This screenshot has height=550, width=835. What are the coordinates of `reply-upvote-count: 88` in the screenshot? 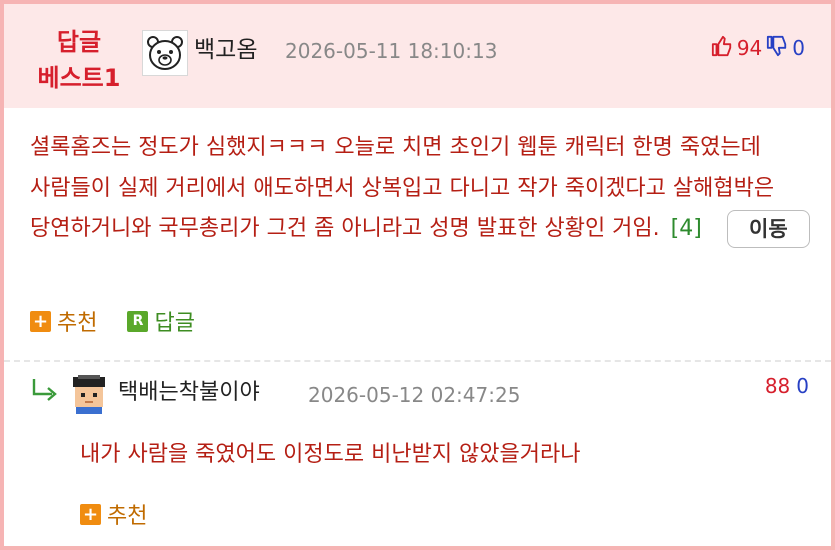 It's located at (777, 386).